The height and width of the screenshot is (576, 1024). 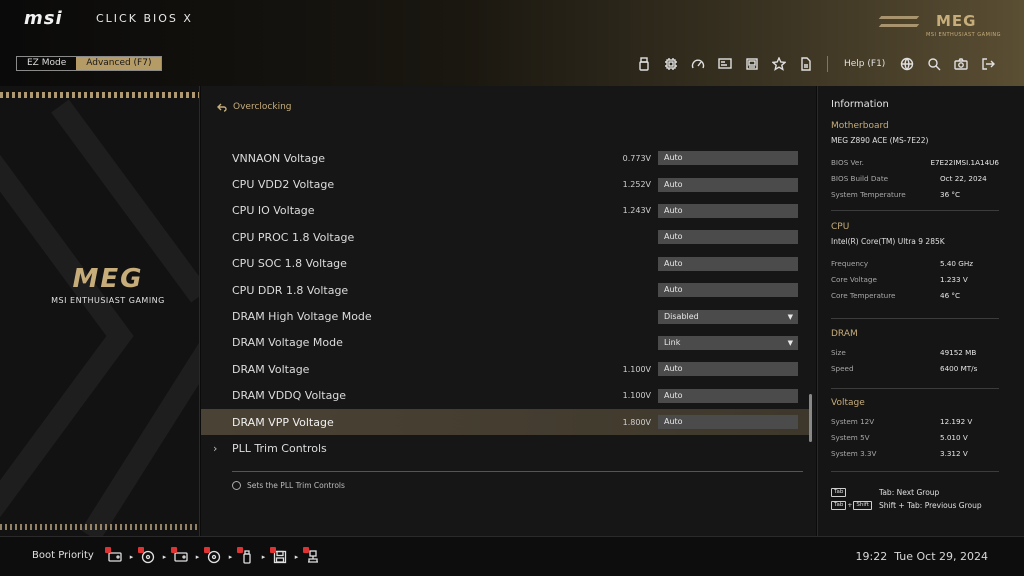 I want to click on info-value: Oct 22, 2024, so click(x=963, y=178).